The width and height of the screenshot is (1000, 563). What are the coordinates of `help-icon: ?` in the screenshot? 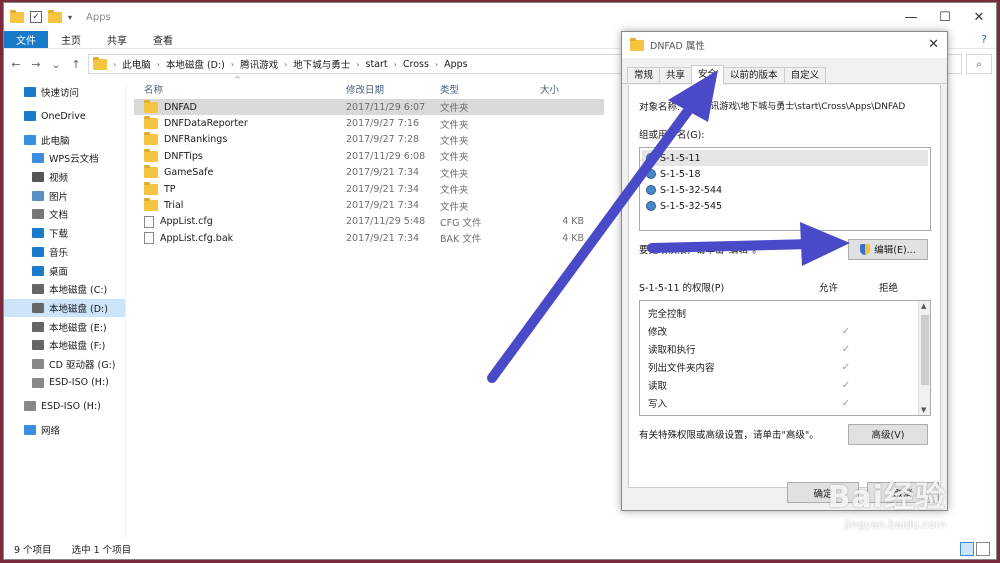 It's located at (984, 39).